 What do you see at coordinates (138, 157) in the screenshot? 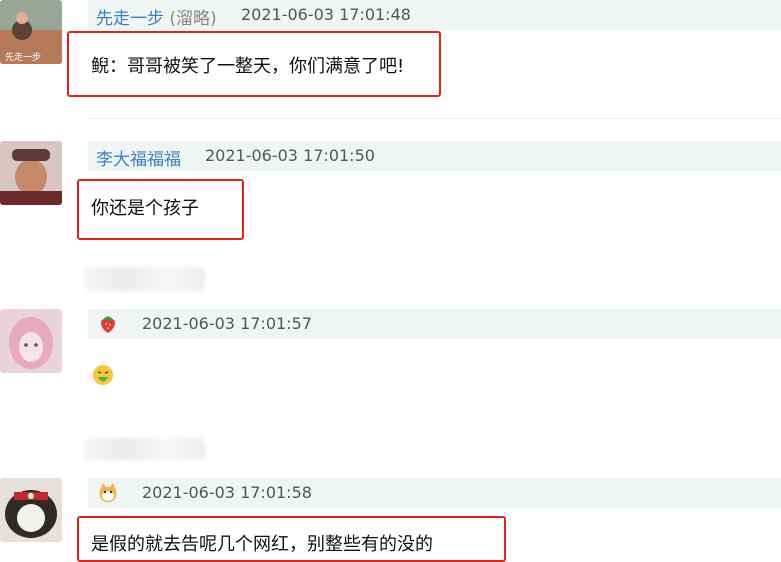
I see `username: 李大福福福` at bounding box center [138, 157].